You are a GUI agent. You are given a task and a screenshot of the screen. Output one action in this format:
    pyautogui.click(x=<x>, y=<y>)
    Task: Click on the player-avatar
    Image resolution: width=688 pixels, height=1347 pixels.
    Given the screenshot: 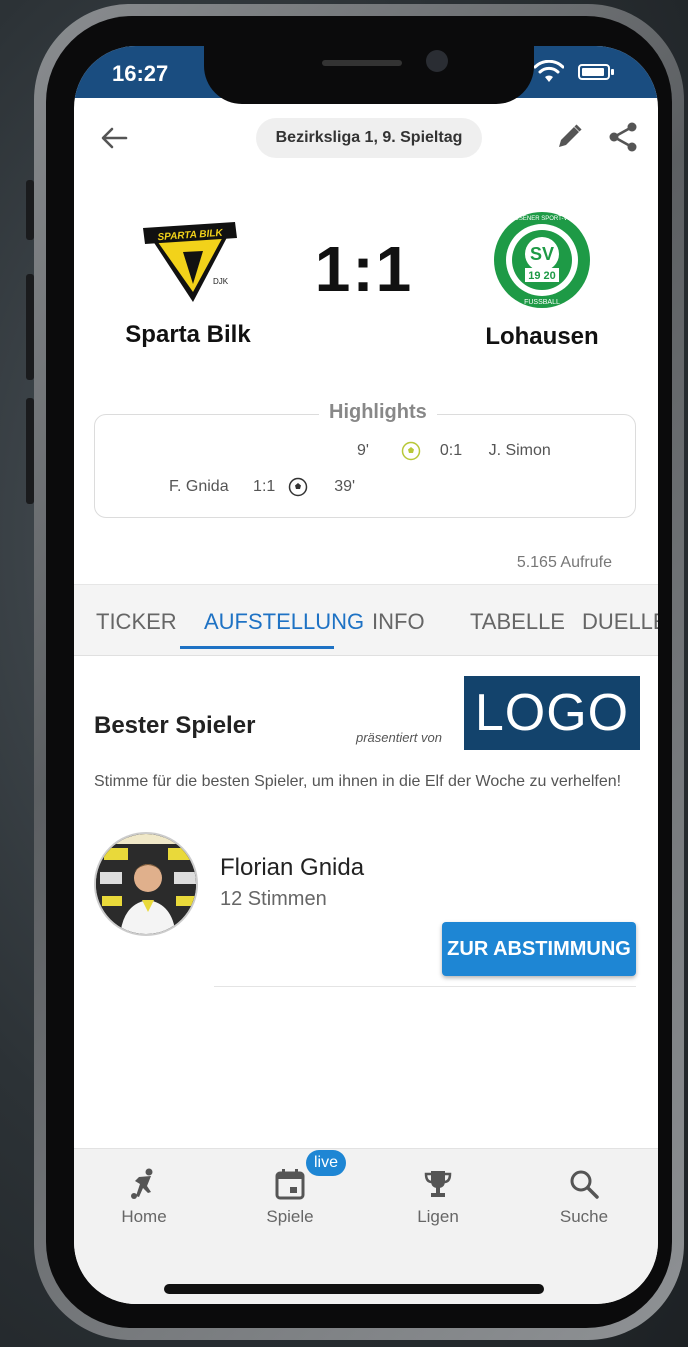 What is the action you would take?
    pyautogui.click(x=146, y=884)
    